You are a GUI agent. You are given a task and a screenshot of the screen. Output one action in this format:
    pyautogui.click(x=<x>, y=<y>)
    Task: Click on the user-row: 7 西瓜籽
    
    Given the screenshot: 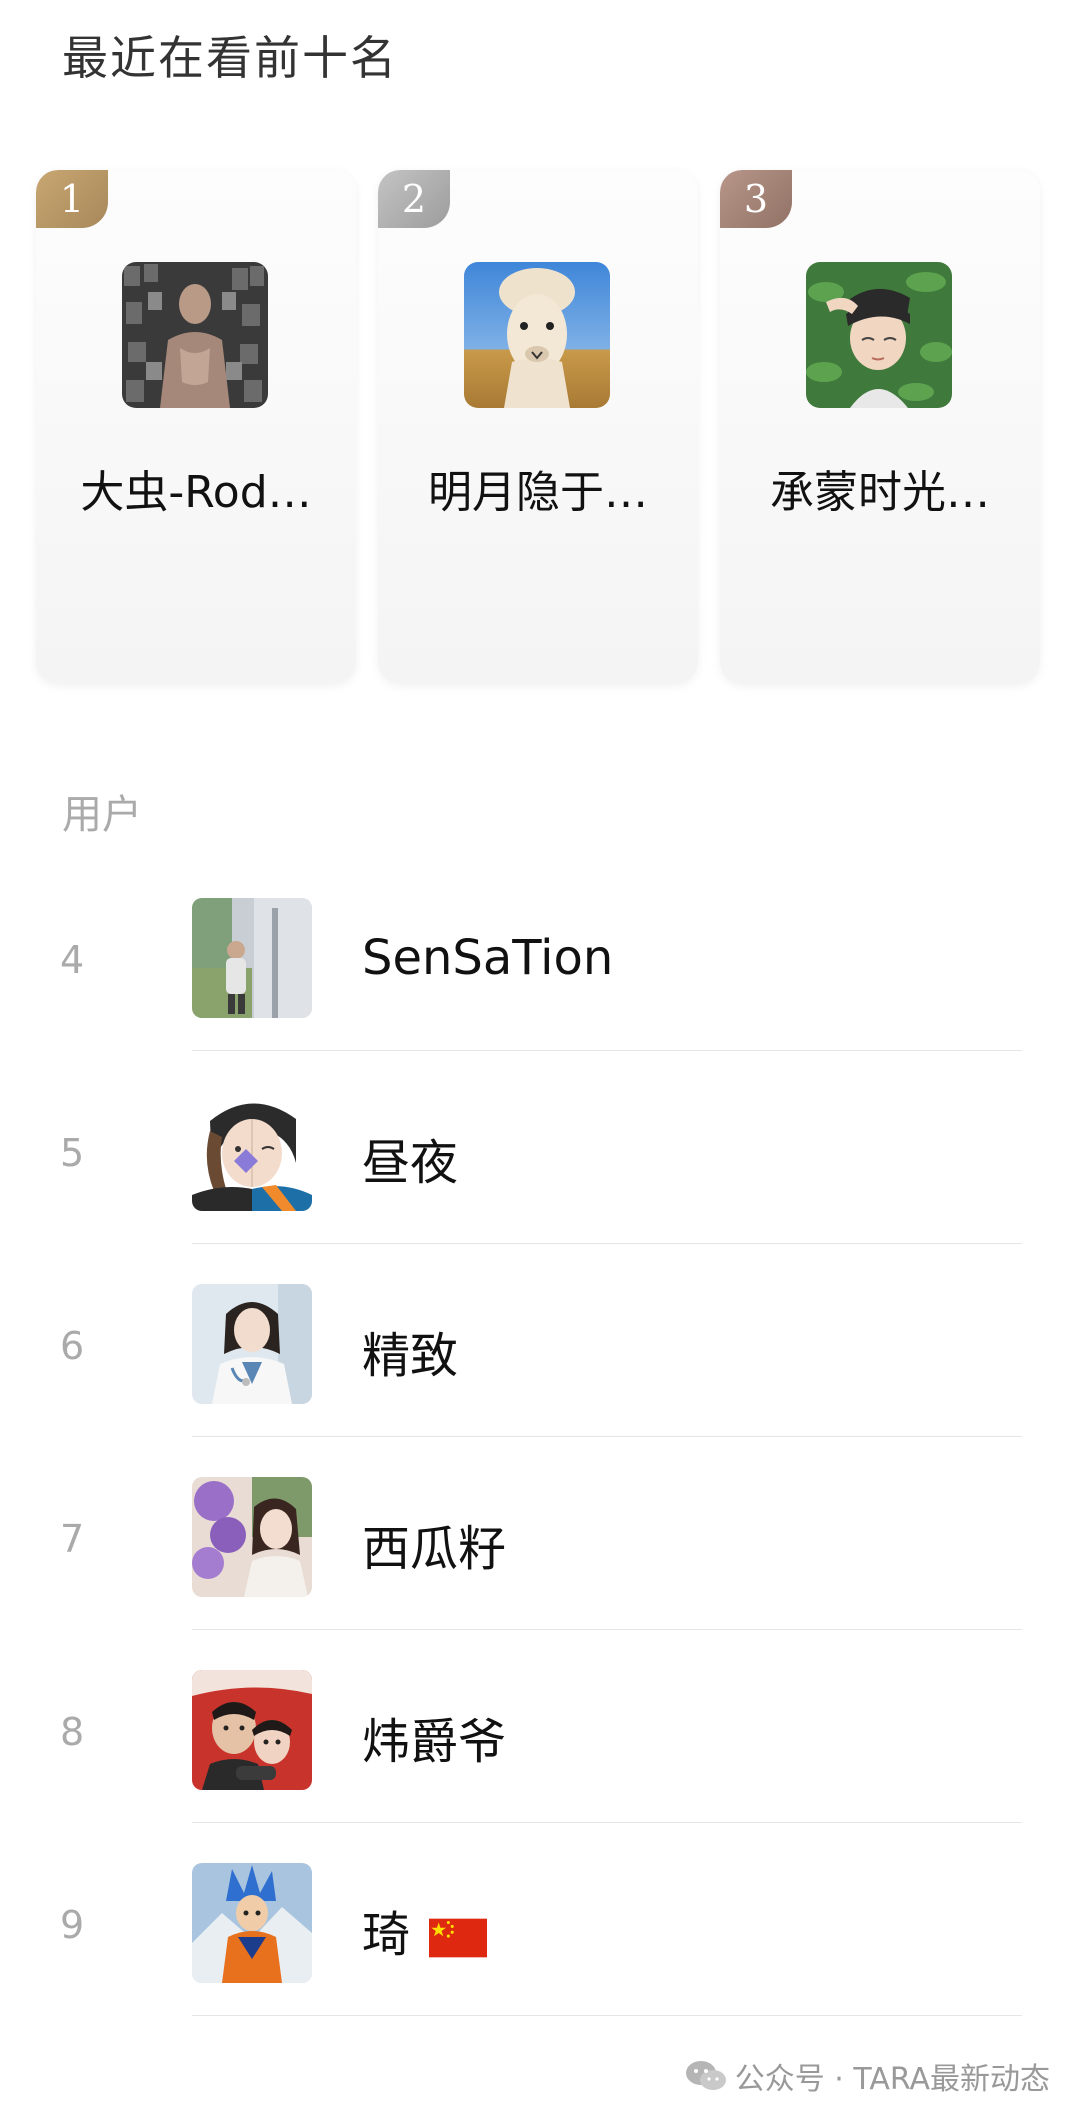 What is the action you would take?
    pyautogui.click(x=540, y=1563)
    